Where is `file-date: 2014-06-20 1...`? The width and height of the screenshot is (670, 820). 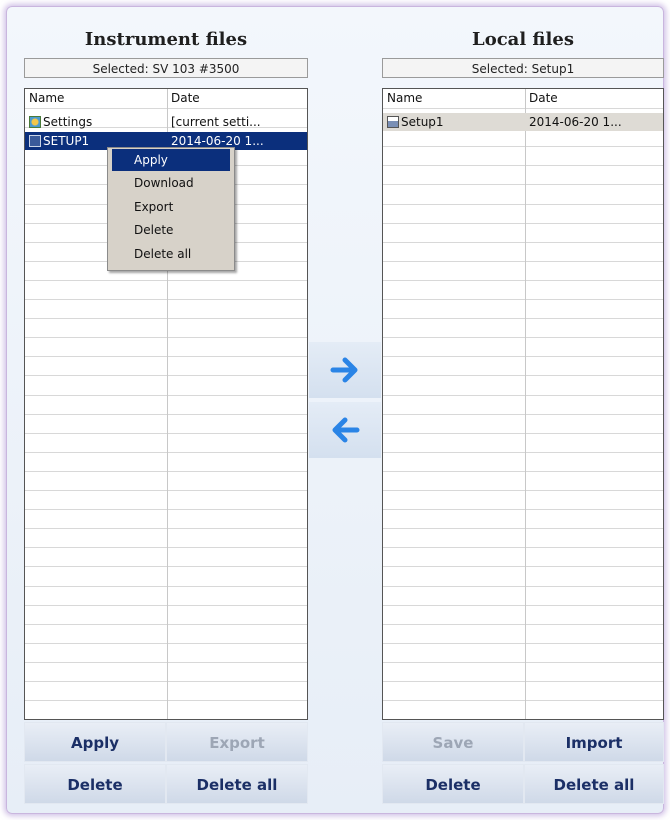
file-date: 2014-06-20 1... is located at coordinates (575, 122).